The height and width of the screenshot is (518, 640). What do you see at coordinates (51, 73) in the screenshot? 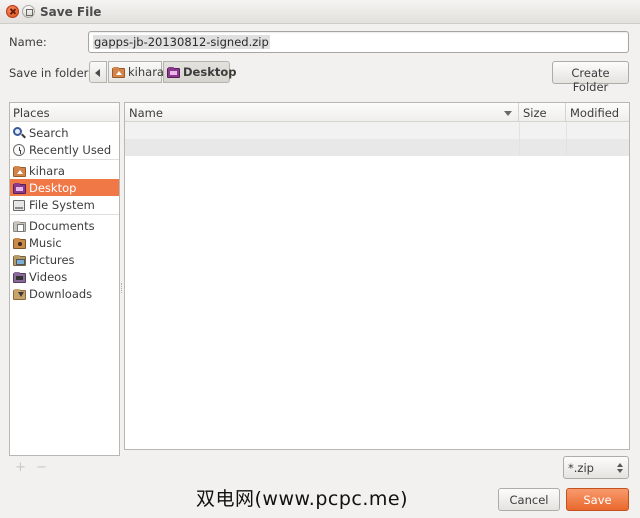
I see `save-in-folder-label: Save in folder:` at bounding box center [51, 73].